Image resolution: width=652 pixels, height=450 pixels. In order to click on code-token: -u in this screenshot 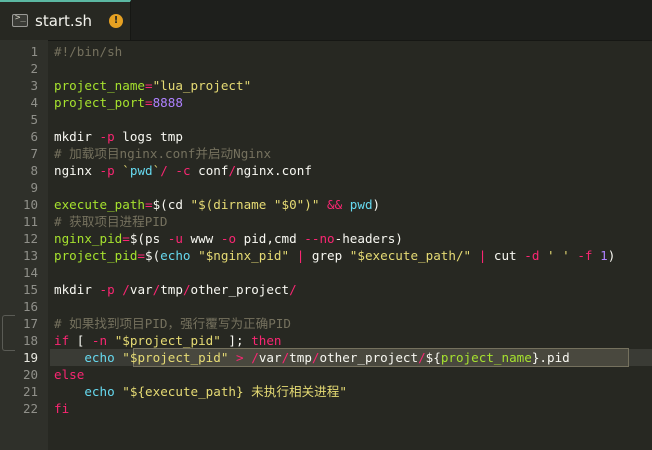, I will do `click(175, 238)`.